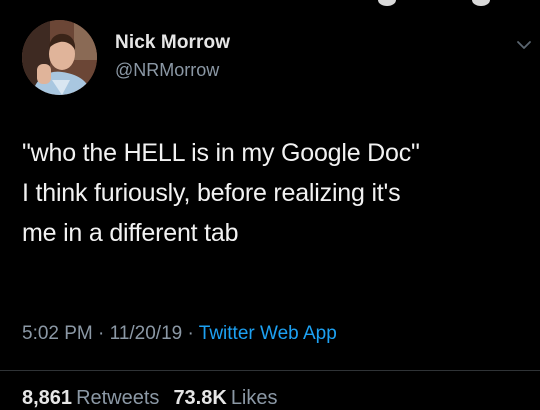 Image resolution: width=540 pixels, height=410 pixels. I want to click on likes-label: Likes, so click(254, 398).